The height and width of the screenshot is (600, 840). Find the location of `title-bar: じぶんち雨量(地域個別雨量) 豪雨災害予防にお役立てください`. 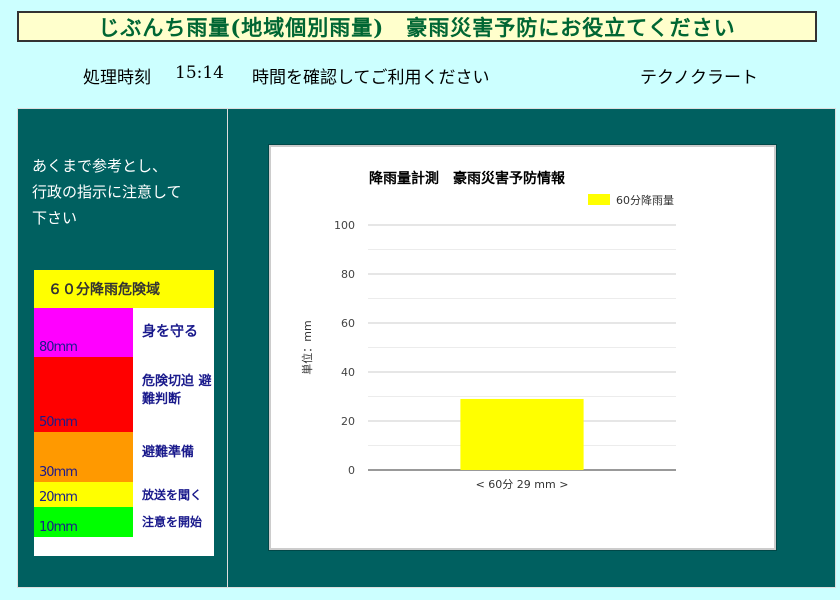

title-bar: じぶんち雨量(地域個別雨量) 豪雨災害予防にお役立てください is located at coordinates (417, 26).